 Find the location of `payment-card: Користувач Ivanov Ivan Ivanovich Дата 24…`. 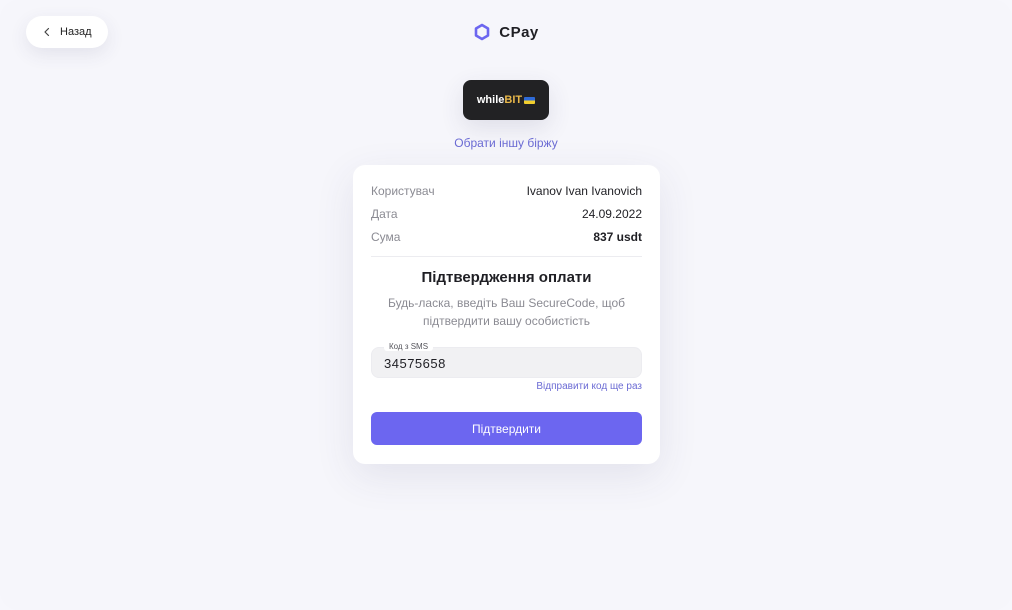

payment-card: Користувач Ivanov Ivan Ivanovich Дата 24… is located at coordinates (506, 314).